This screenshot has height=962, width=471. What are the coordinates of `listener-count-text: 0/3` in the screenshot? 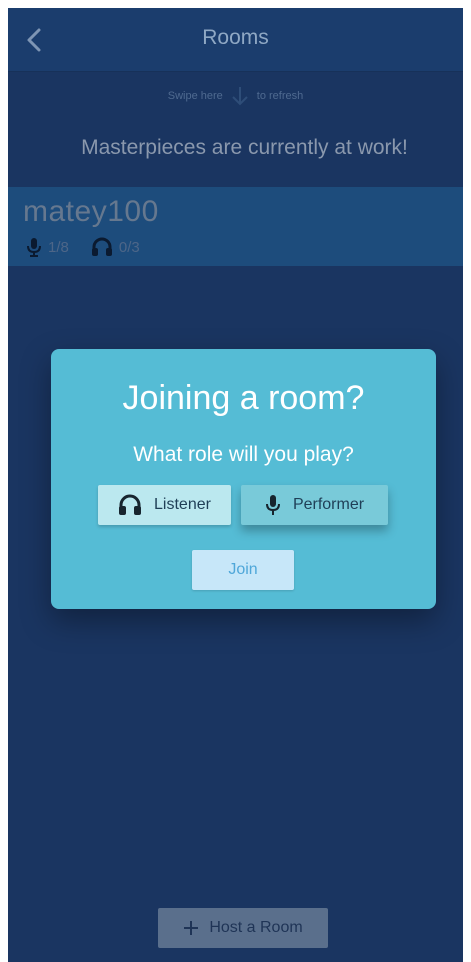 It's located at (129, 247).